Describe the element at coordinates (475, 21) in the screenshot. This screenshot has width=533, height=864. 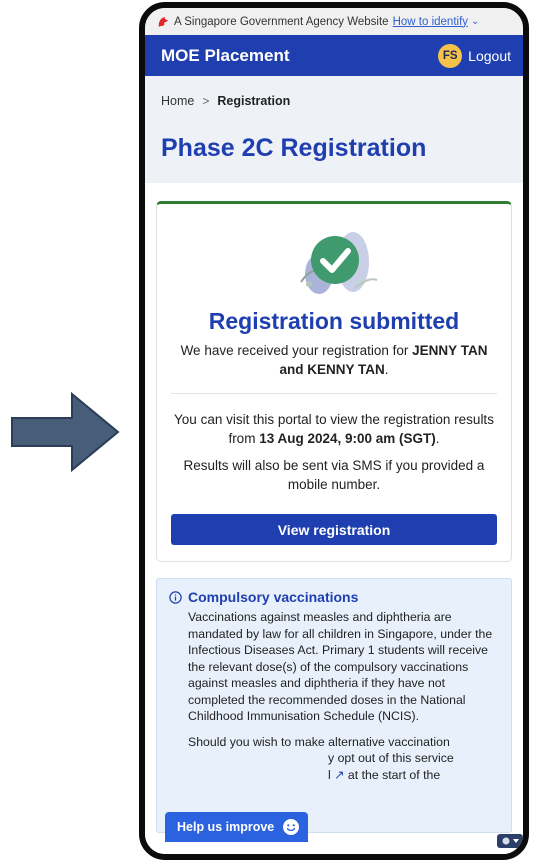
I see `chevron-down-icon: ⌄` at that location.